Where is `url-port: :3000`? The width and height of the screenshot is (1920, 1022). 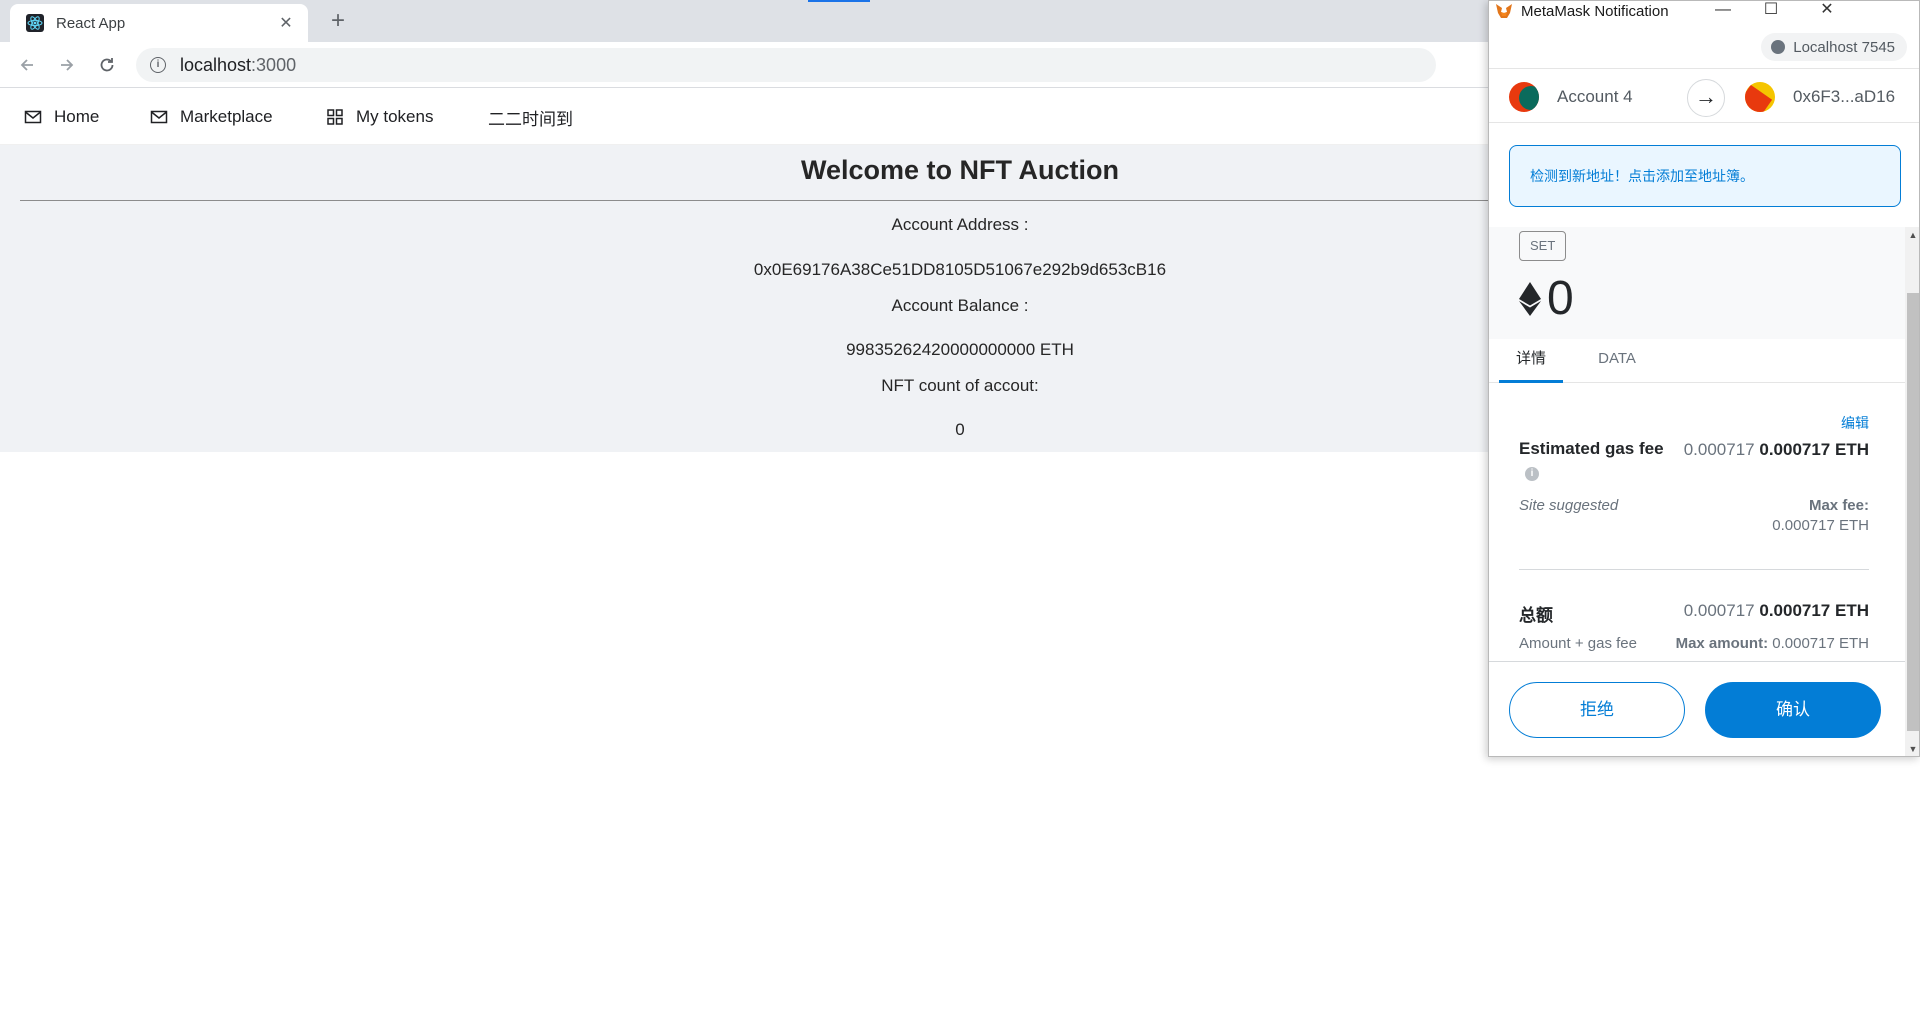 url-port: :3000 is located at coordinates (274, 64).